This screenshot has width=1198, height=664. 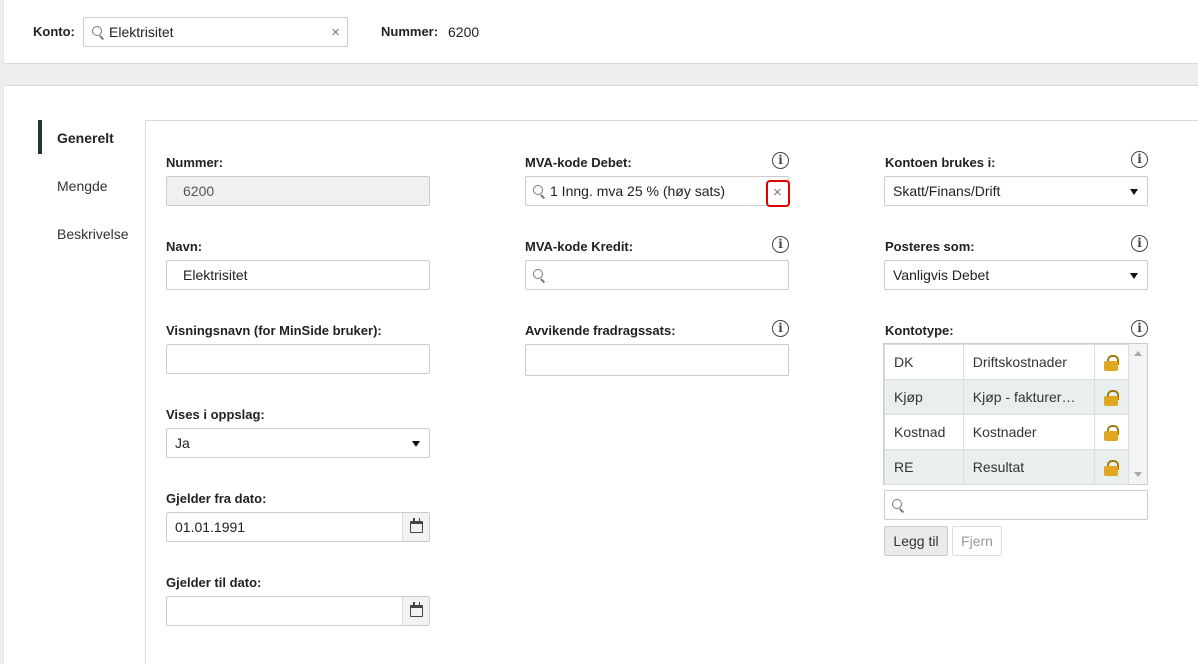 I want to click on til-dato-calendar-button, so click(x=415, y=611).